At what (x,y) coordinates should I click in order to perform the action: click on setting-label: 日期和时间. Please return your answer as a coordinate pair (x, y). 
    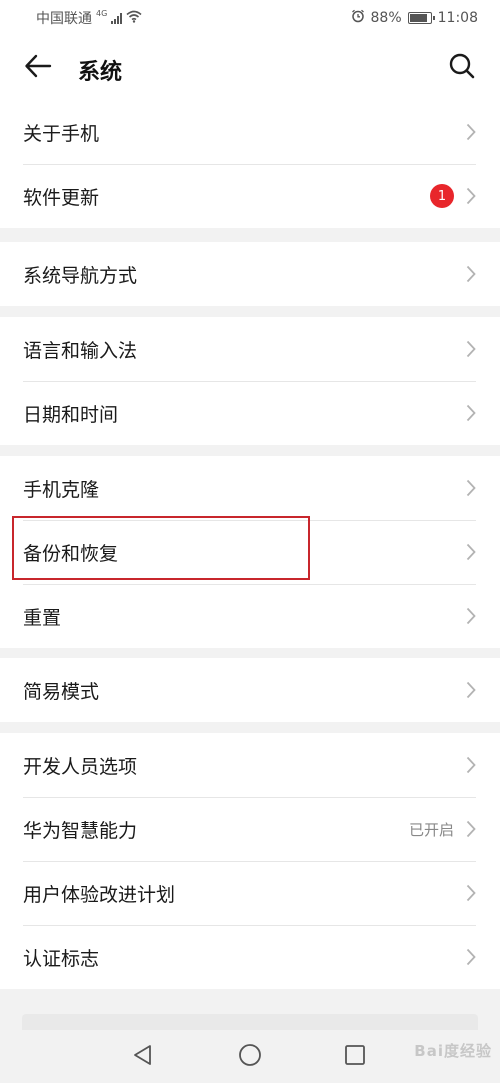
    Looking at the image, I should click on (71, 414).